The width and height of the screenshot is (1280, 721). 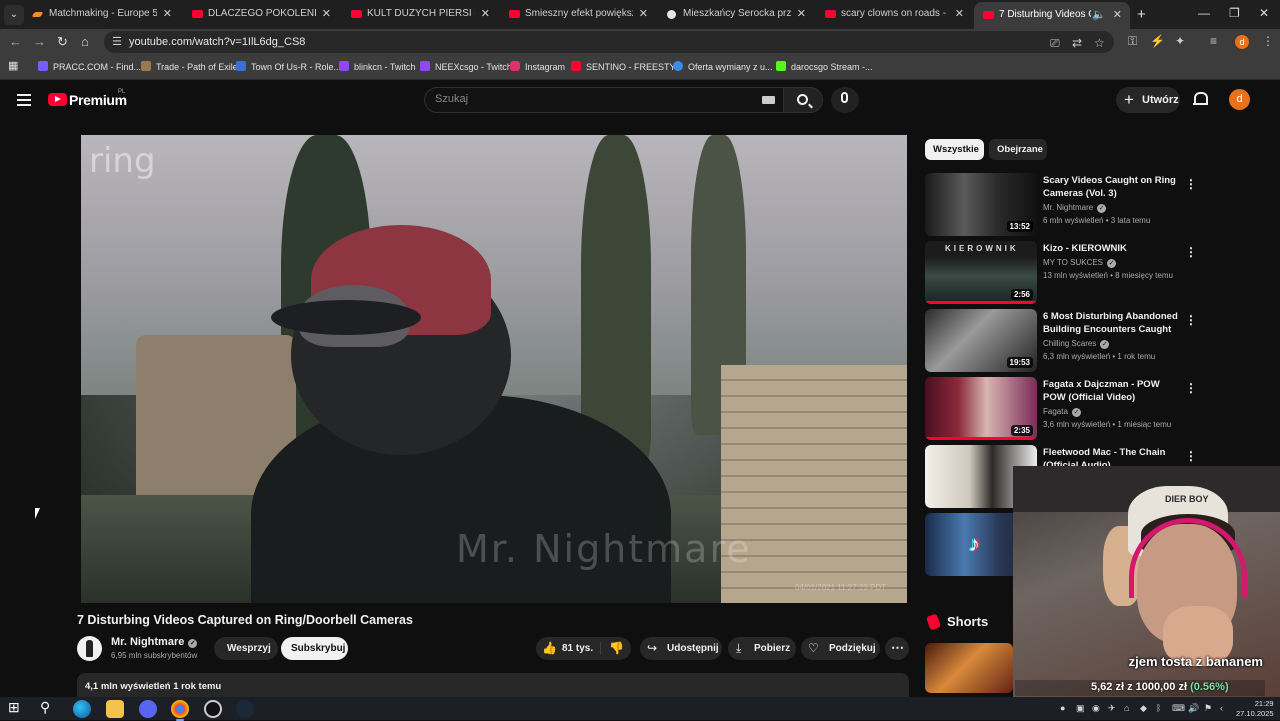 What do you see at coordinates (1126, 708) in the screenshot?
I see `tray-icon: ⌂` at bounding box center [1126, 708].